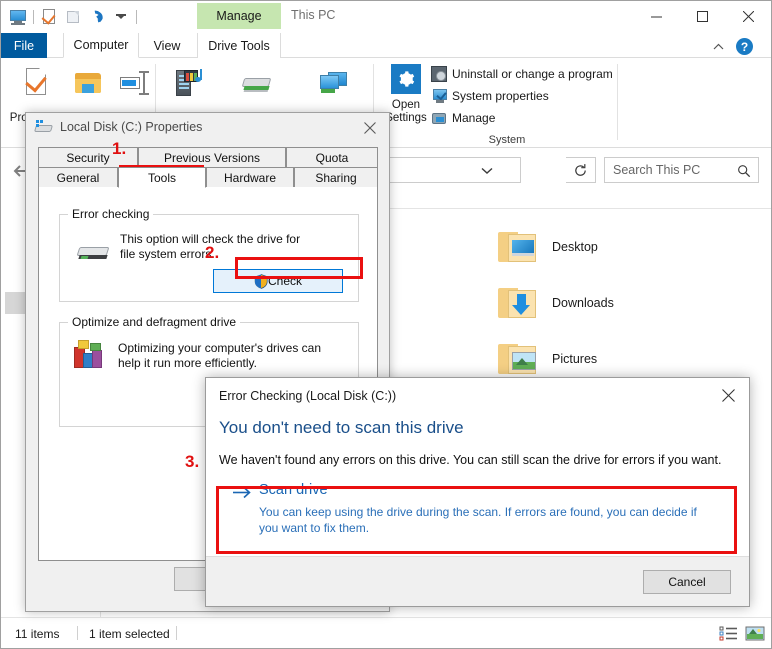 Image resolution: width=772 pixels, height=649 pixels. What do you see at coordinates (517, 303) in the screenshot?
I see `downloads-folder-icon` at bounding box center [517, 303].